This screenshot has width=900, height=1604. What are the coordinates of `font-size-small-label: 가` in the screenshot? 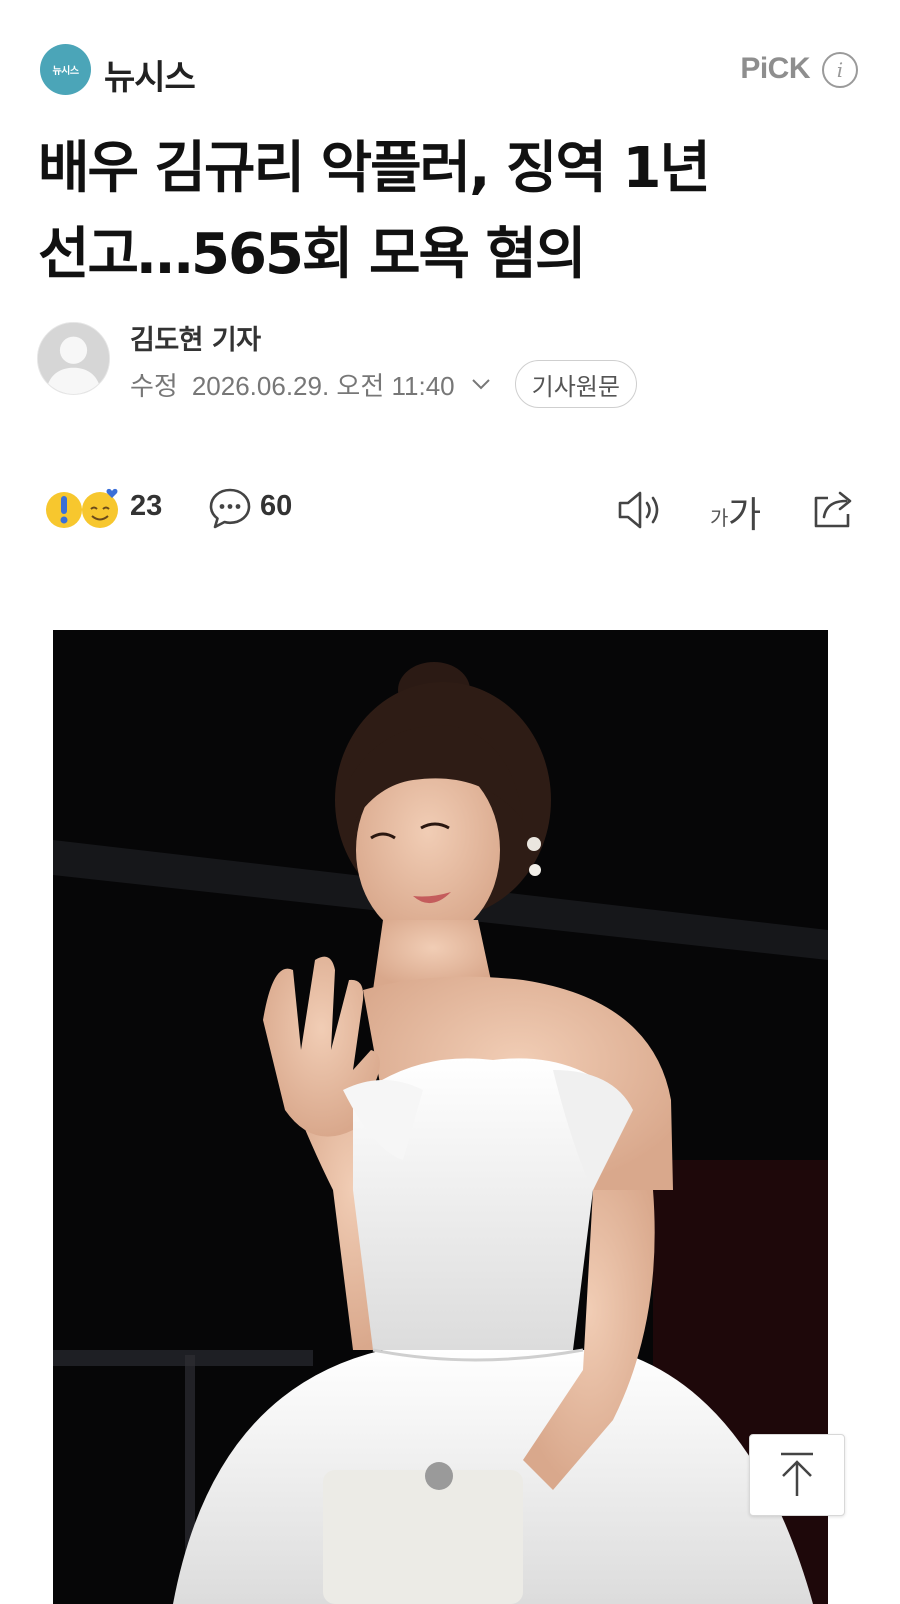 It's located at (719, 518).